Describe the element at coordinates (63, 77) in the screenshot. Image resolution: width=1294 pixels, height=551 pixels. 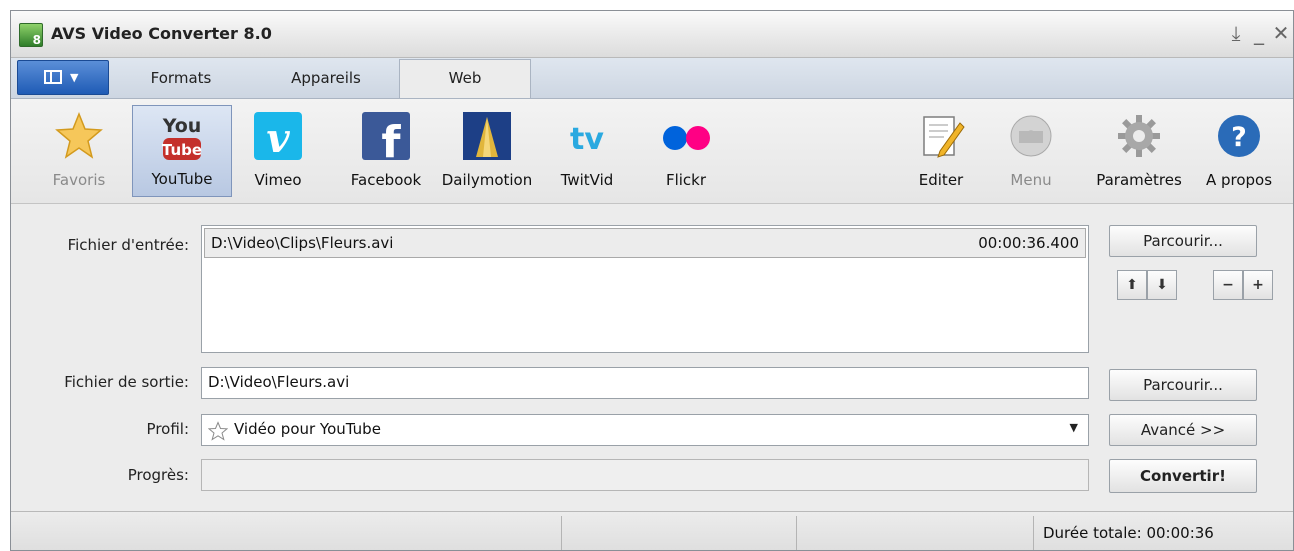
I see `main-menu-button: ▼` at that location.